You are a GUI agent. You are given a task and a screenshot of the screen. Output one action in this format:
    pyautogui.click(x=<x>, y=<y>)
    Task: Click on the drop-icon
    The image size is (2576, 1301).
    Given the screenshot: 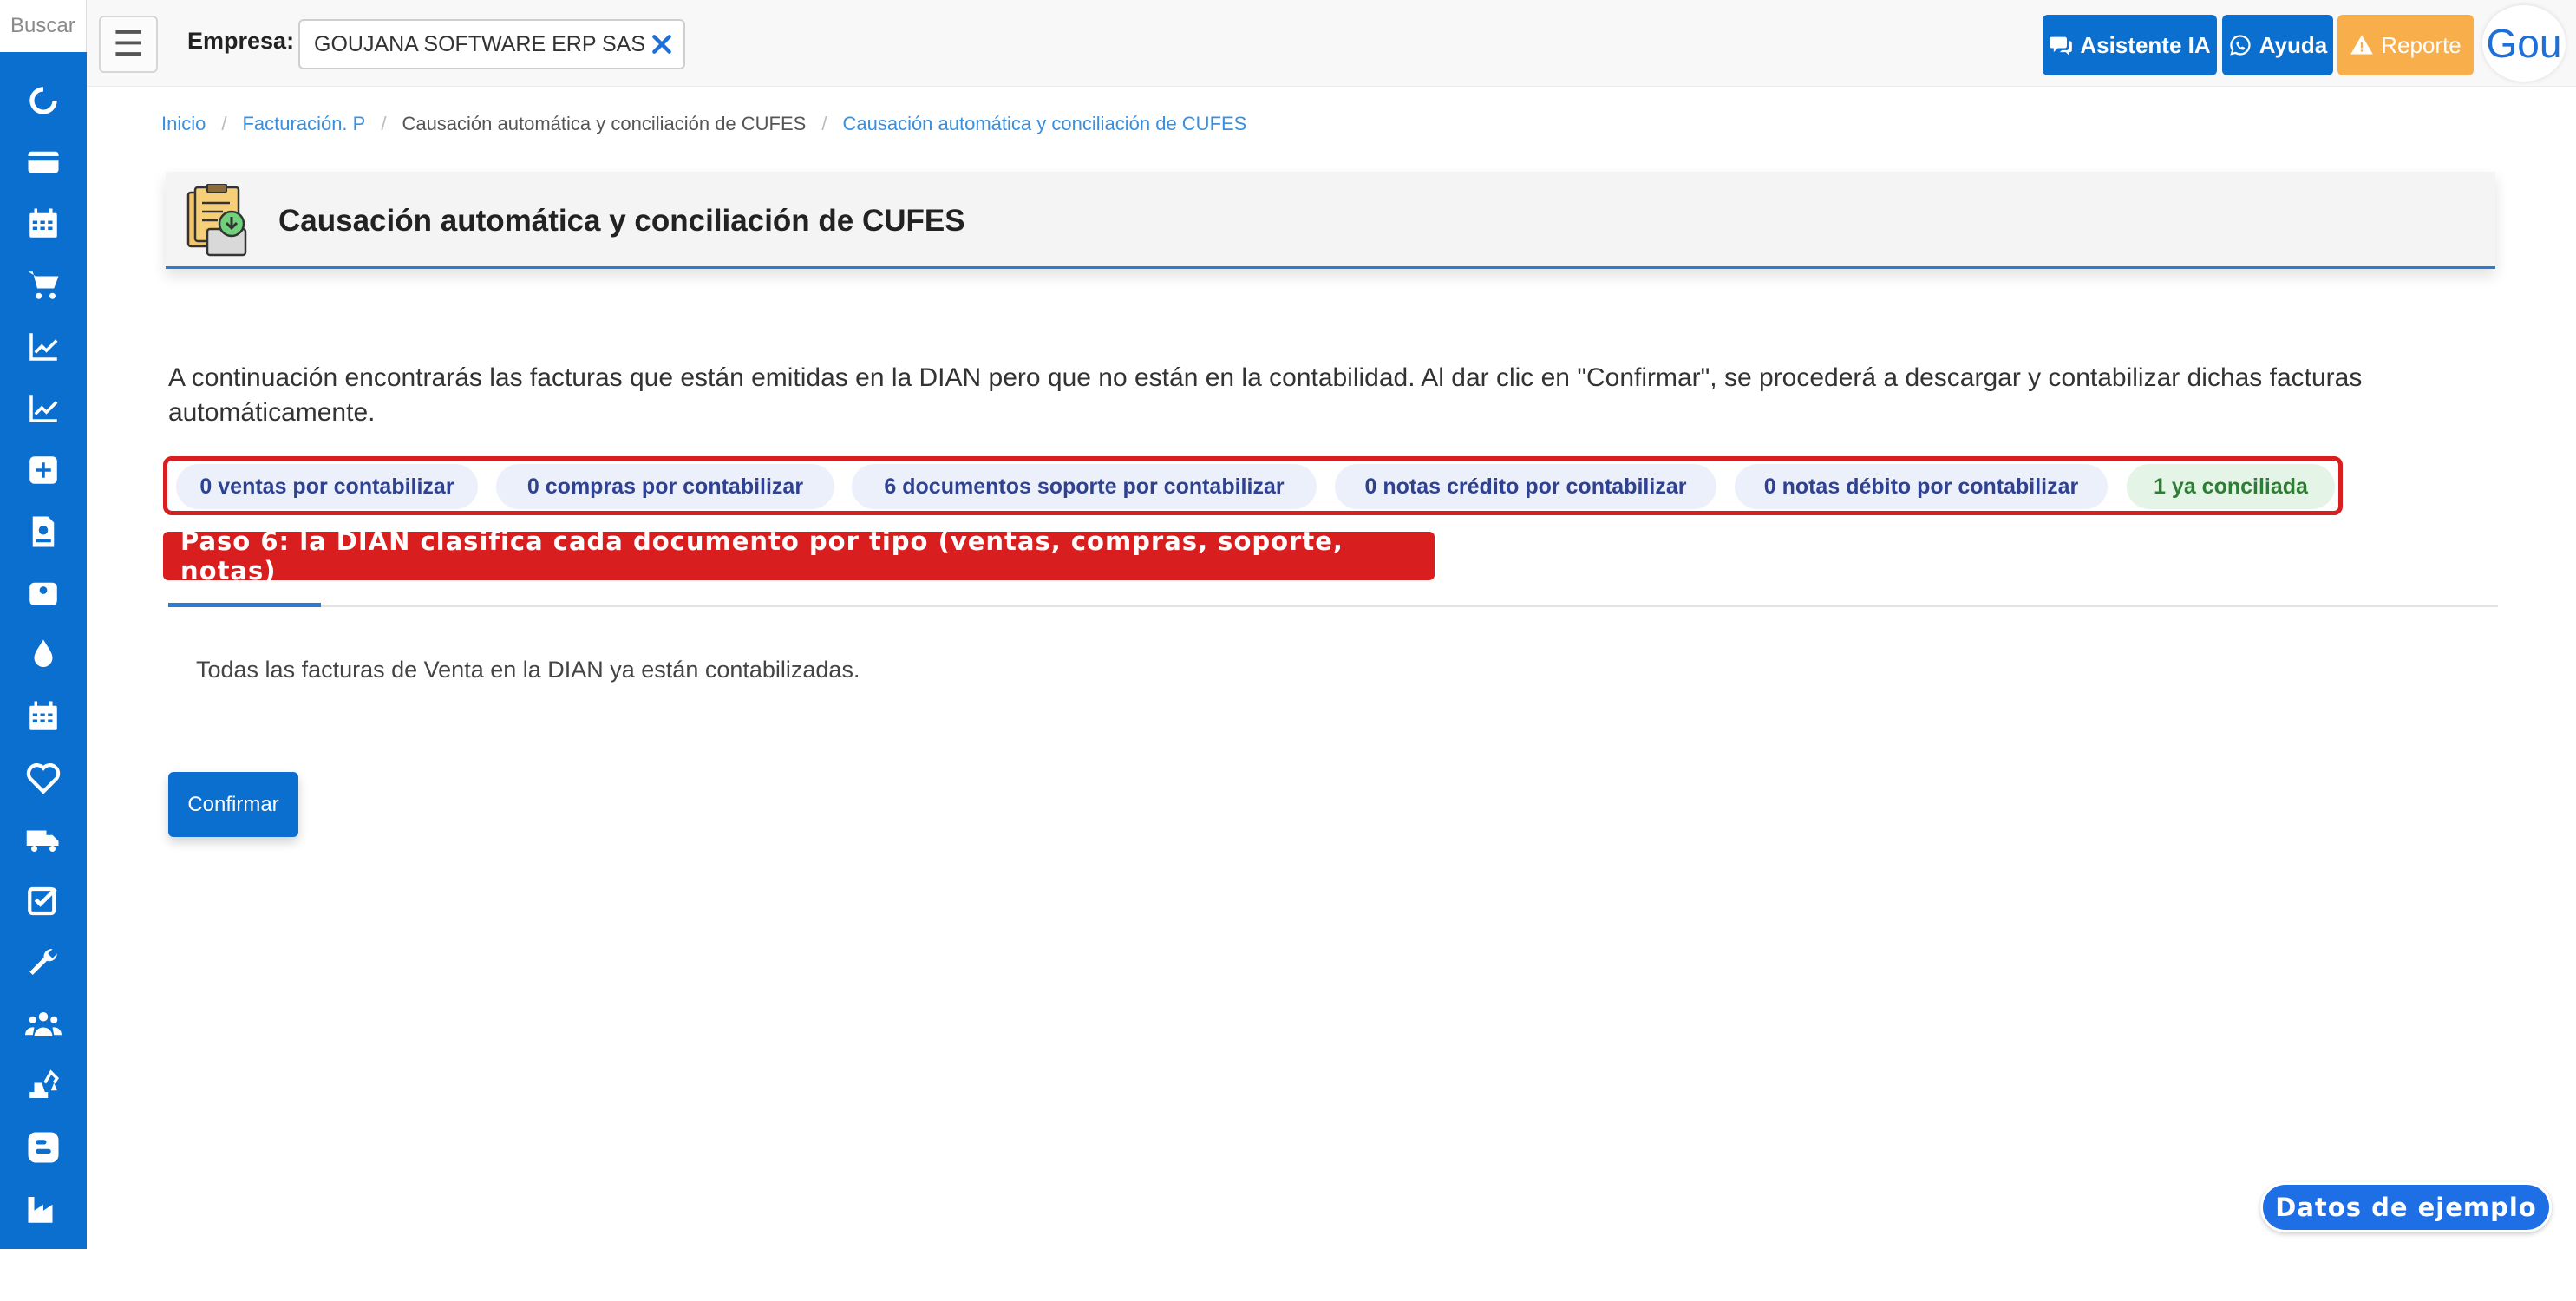 What is the action you would take?
    pyautogui.click(x=43, y=654)
    